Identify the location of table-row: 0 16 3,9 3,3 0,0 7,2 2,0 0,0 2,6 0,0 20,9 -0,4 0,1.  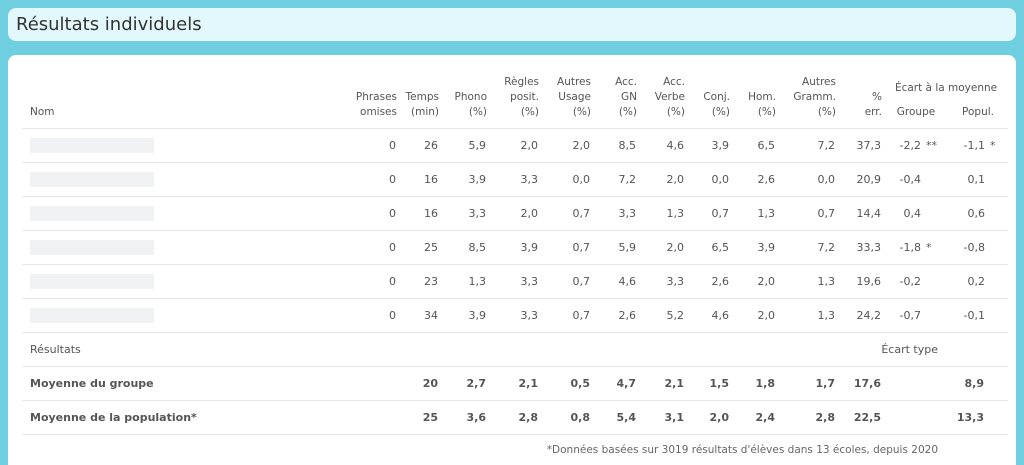
(515, 179).